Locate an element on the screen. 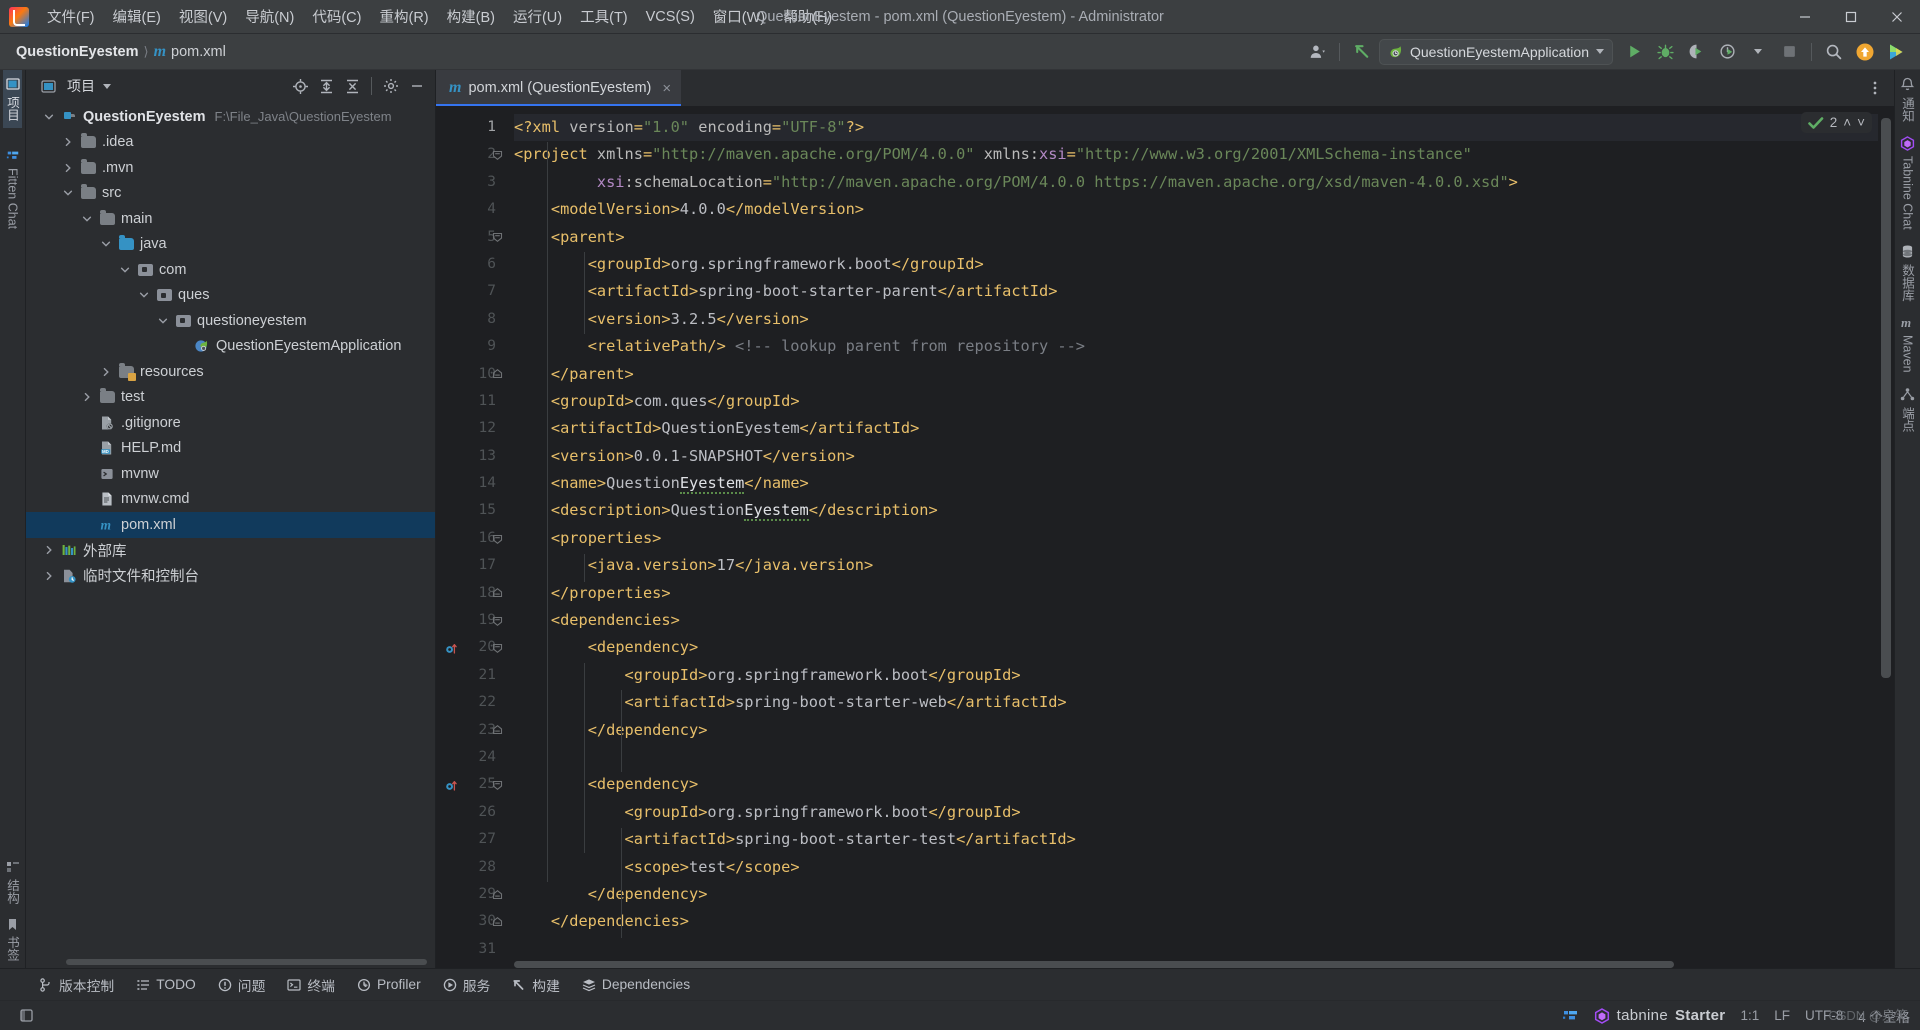  gutter-line: 16 is located at coordinates (470, 538).